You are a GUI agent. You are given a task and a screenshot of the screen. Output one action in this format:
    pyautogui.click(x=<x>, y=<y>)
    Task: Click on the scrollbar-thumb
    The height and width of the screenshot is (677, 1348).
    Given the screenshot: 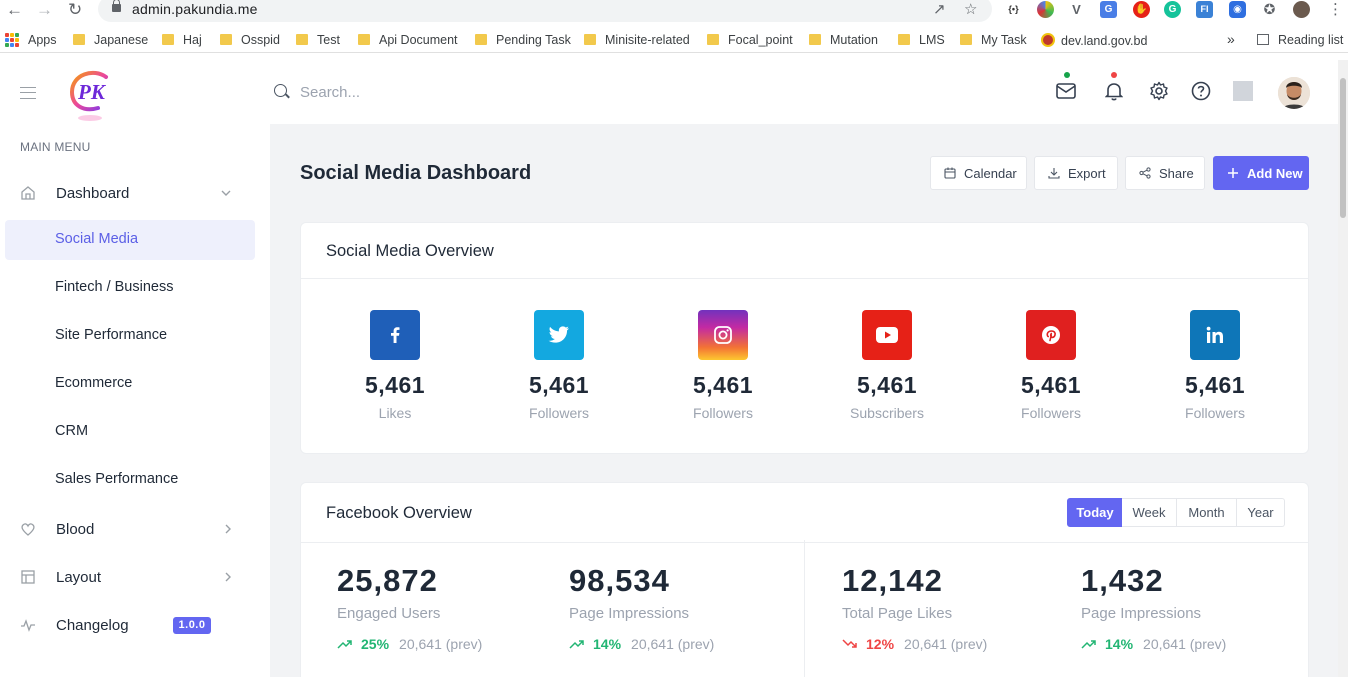 What is the action you would take?
    pyautogui.click(x=1343, y=148)
    